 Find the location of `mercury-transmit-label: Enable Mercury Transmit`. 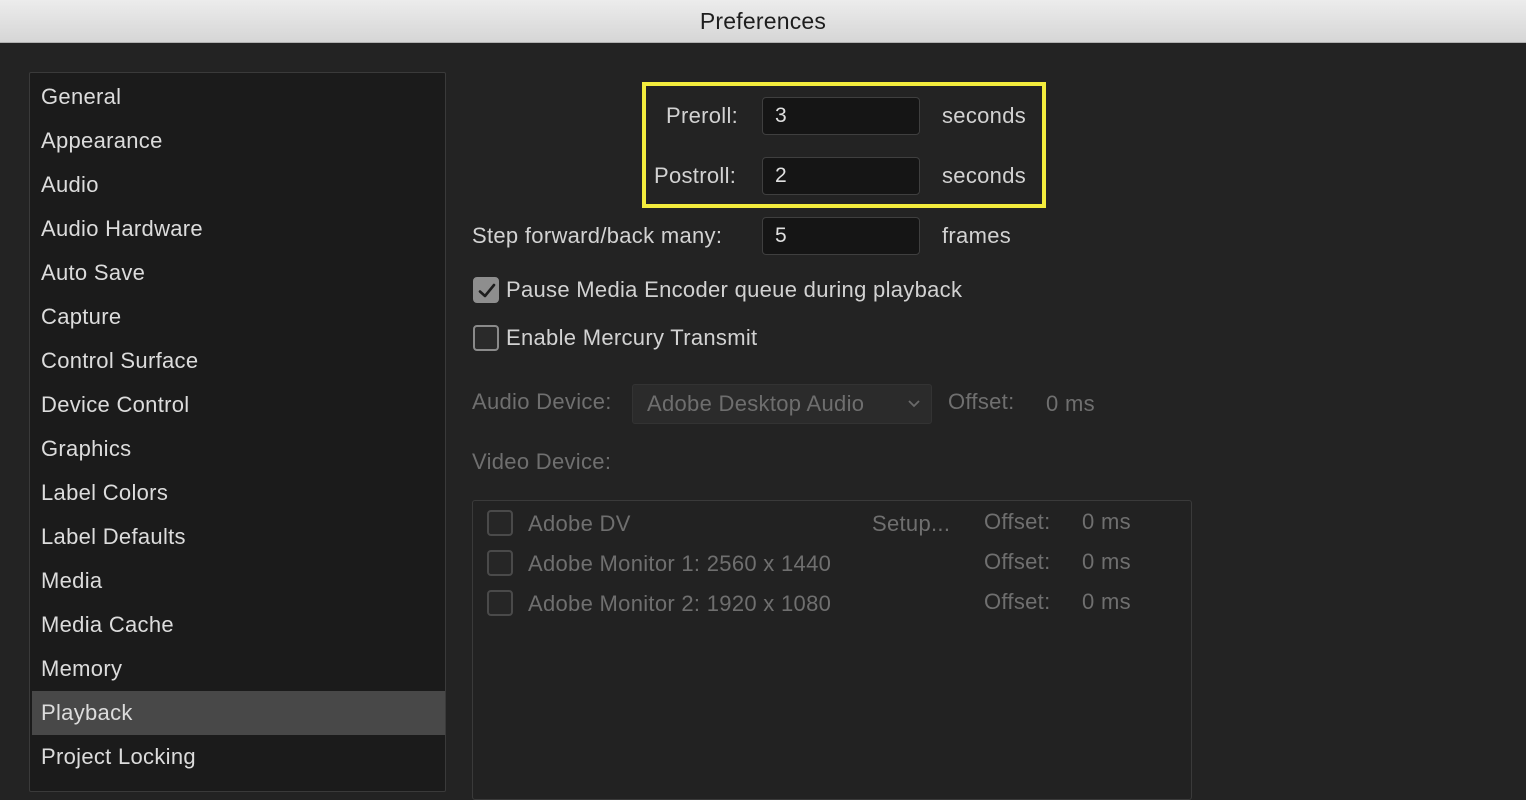

mercury-transmit-label: Enable Mercury Transmit is located at coordinates (631, 338).